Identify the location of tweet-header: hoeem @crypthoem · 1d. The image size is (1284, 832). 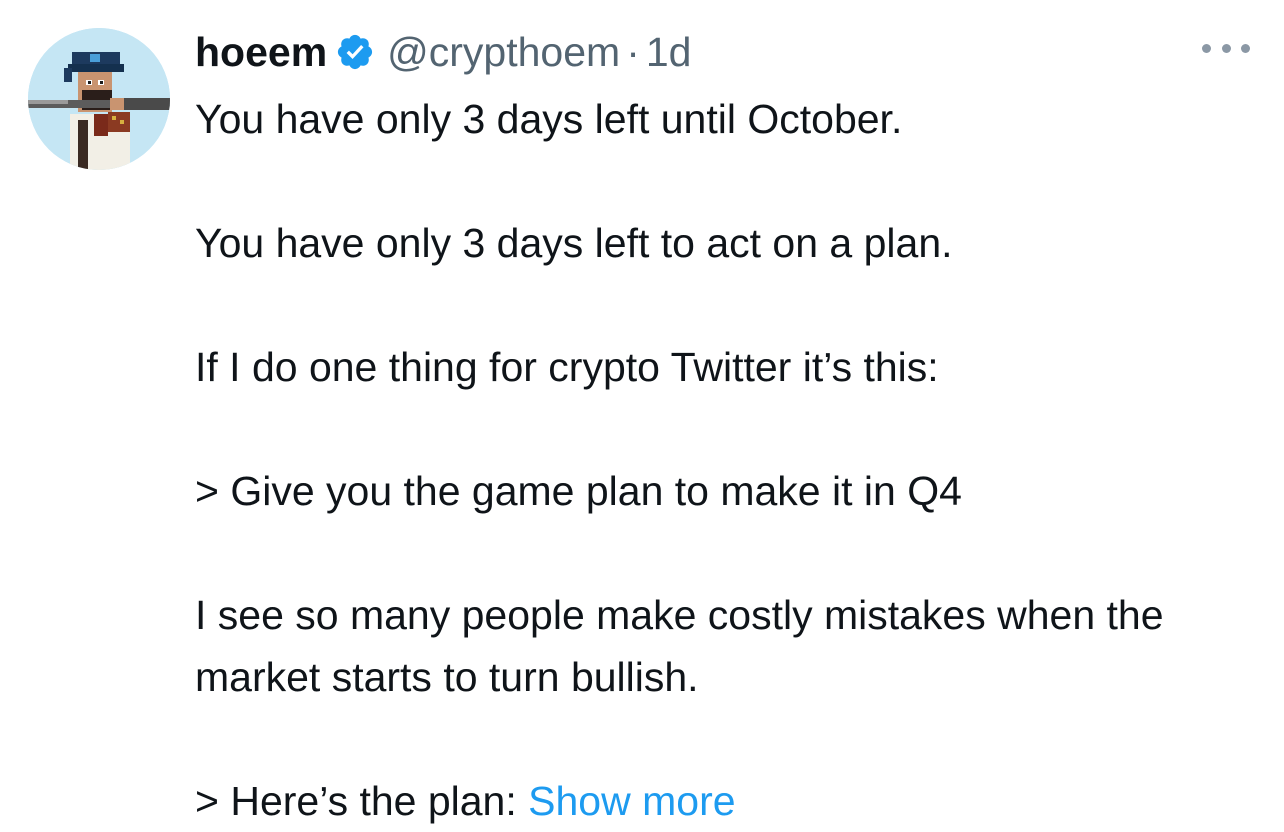
(443, 52).